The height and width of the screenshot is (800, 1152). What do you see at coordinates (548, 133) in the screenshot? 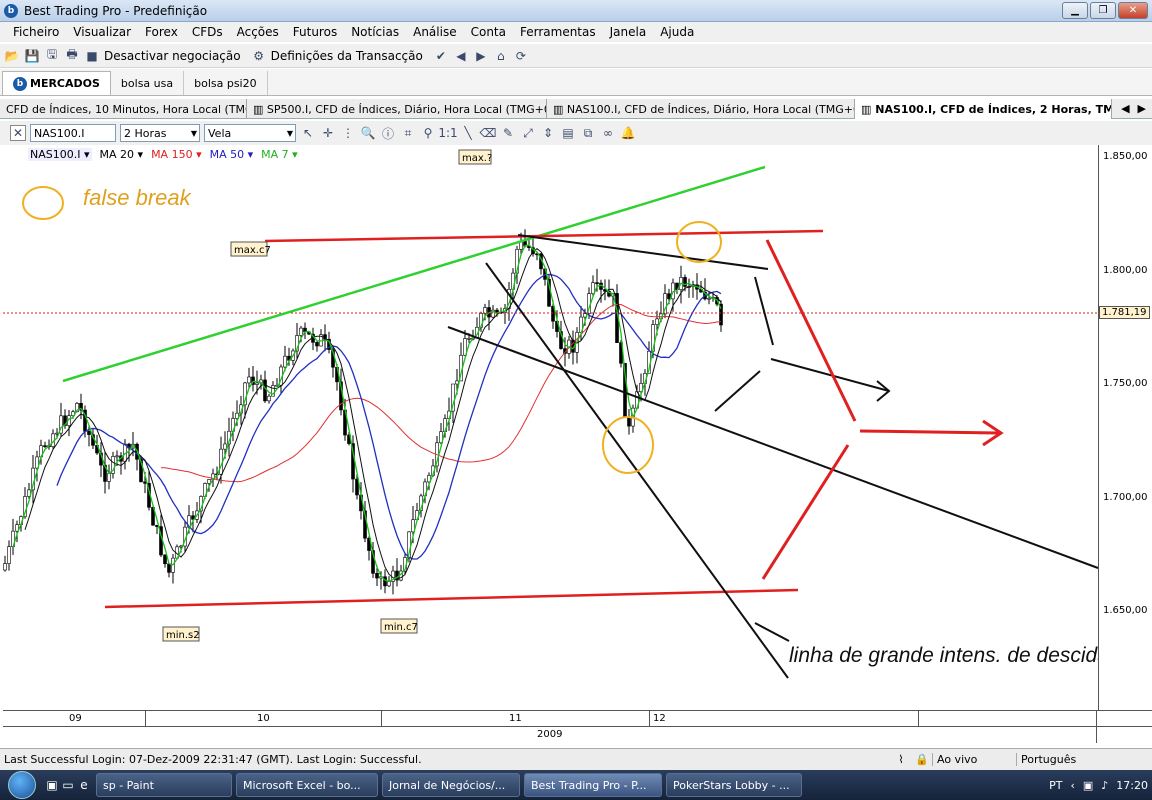
I see `scale-icon: ⇕` at bounding box center [548, 133].